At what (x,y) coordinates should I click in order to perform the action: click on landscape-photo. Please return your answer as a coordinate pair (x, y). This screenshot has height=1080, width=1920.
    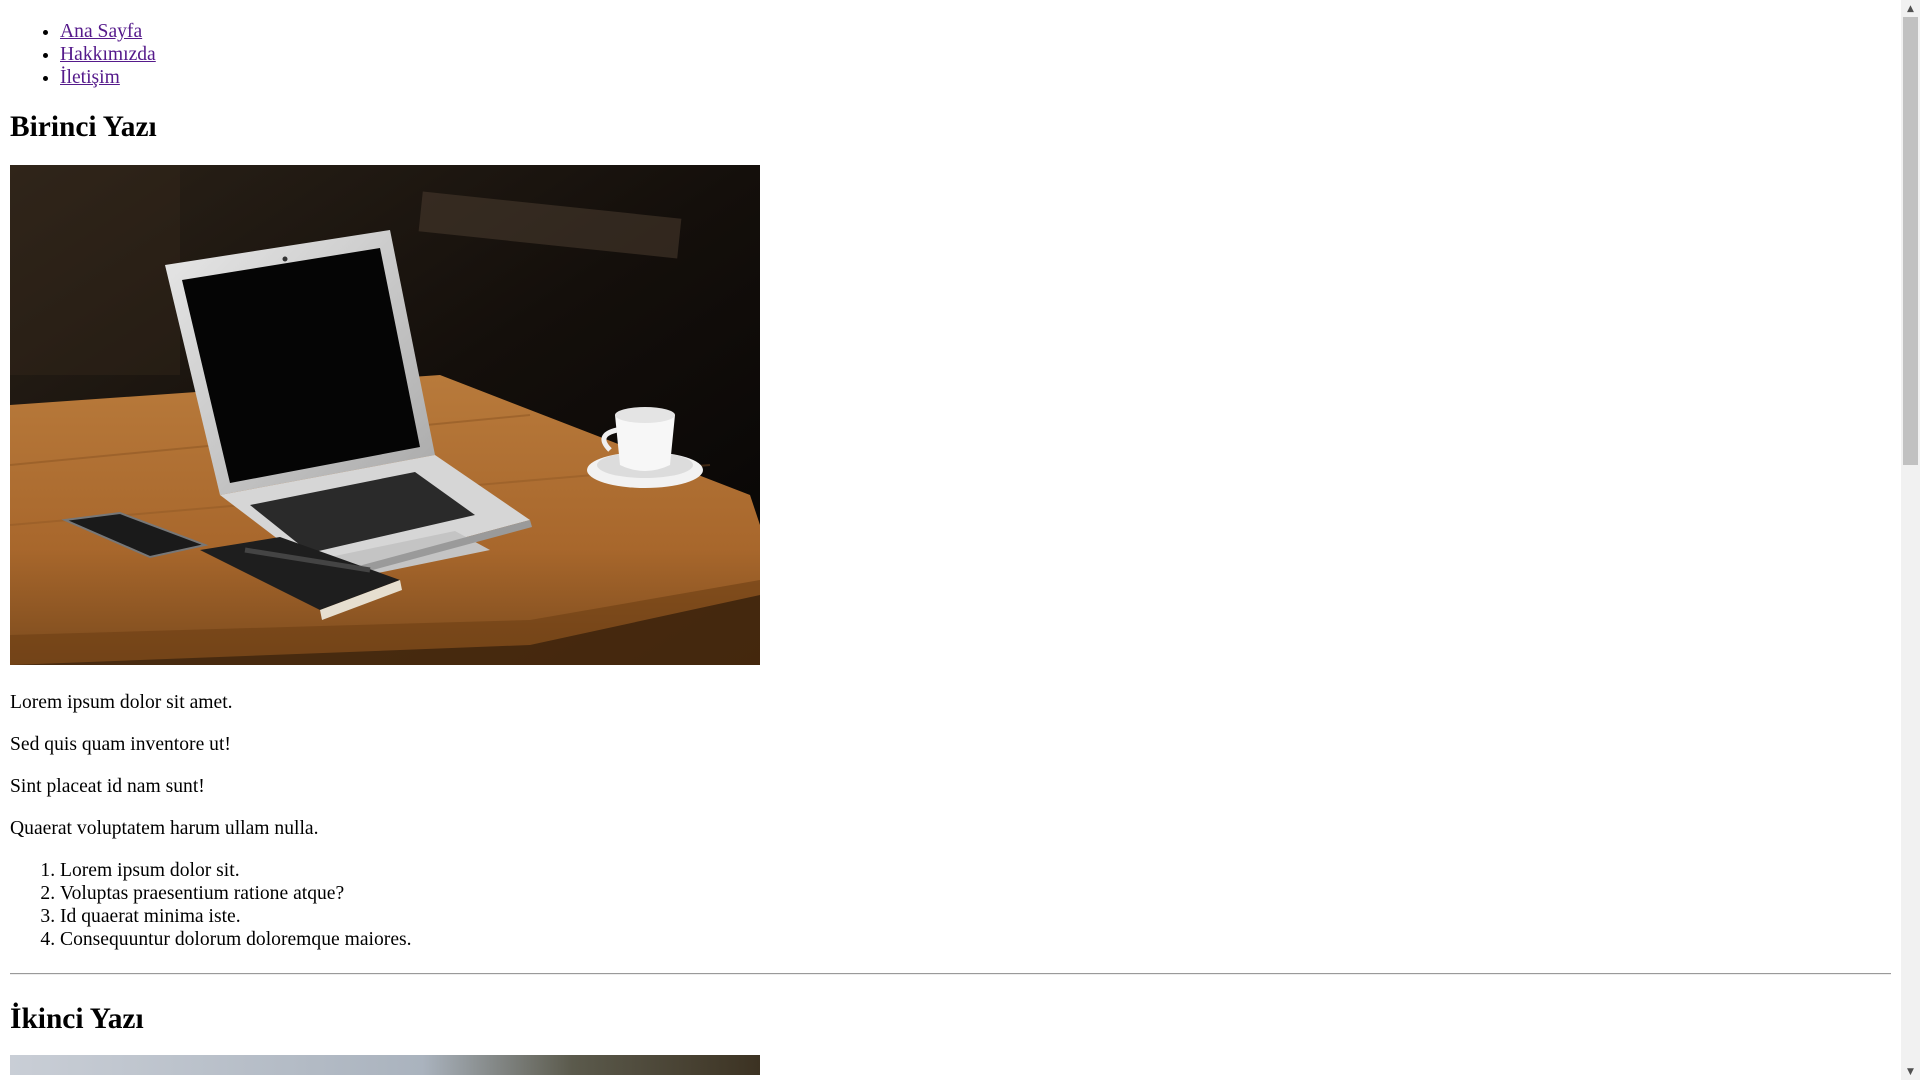
    Looking at the image, I should click on (385, 1065).